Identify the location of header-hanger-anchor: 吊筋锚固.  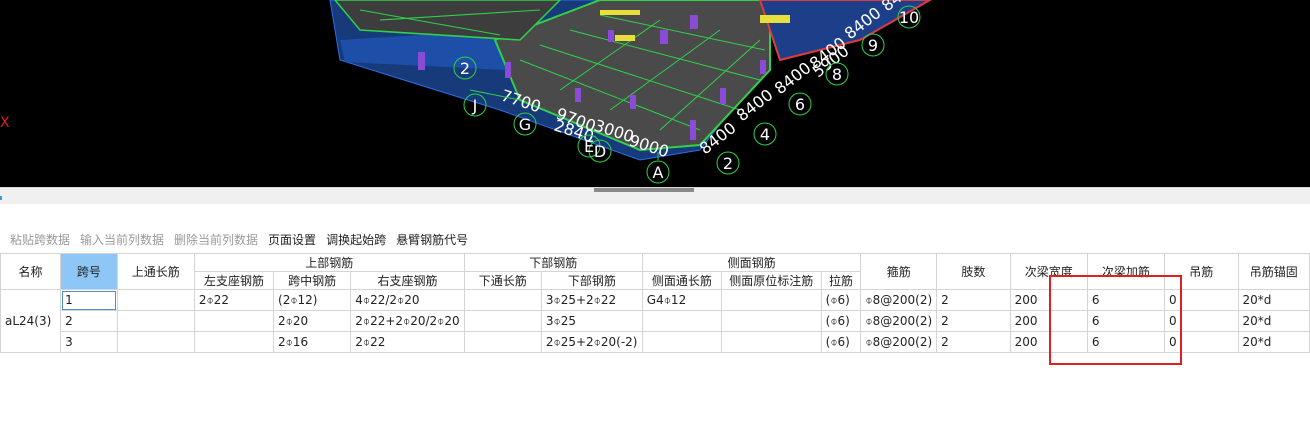
(1273, 271).